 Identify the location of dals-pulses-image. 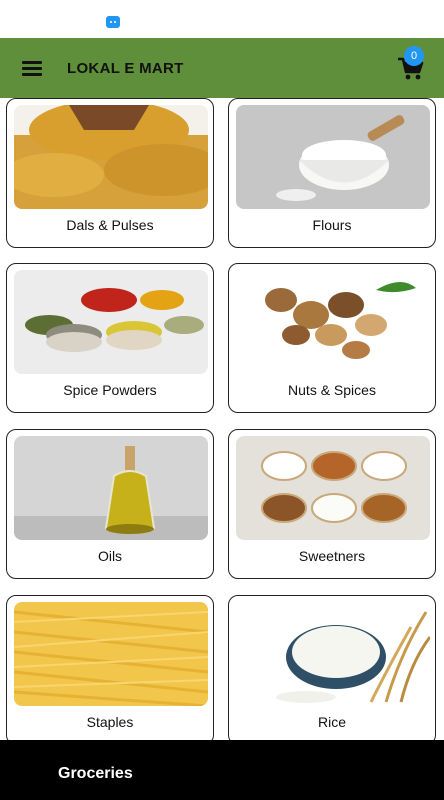
(111, 157).